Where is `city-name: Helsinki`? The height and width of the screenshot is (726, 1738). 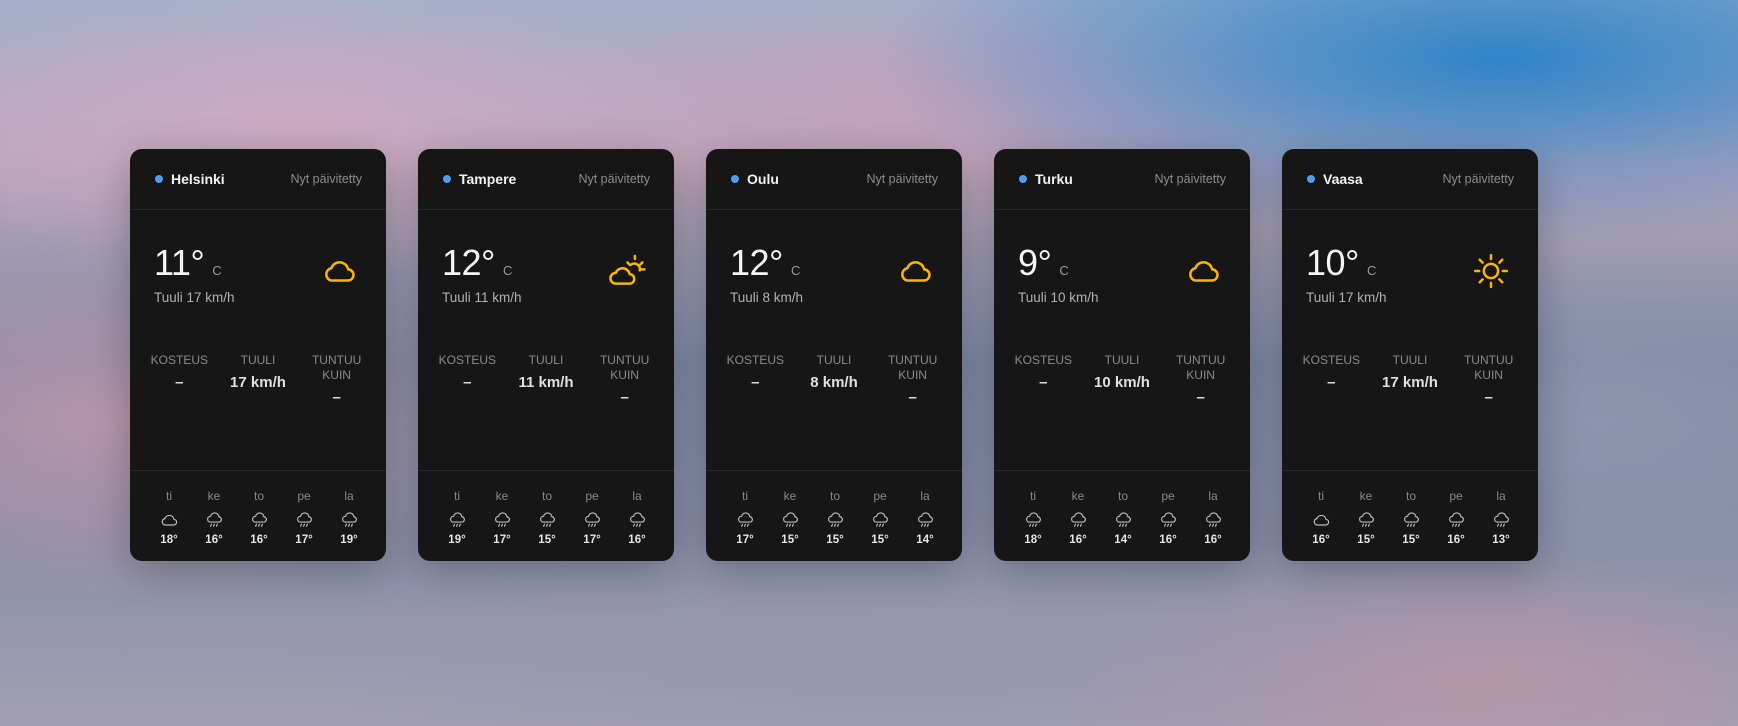 city-name: Helsinki is located at coordinates (198, 179).